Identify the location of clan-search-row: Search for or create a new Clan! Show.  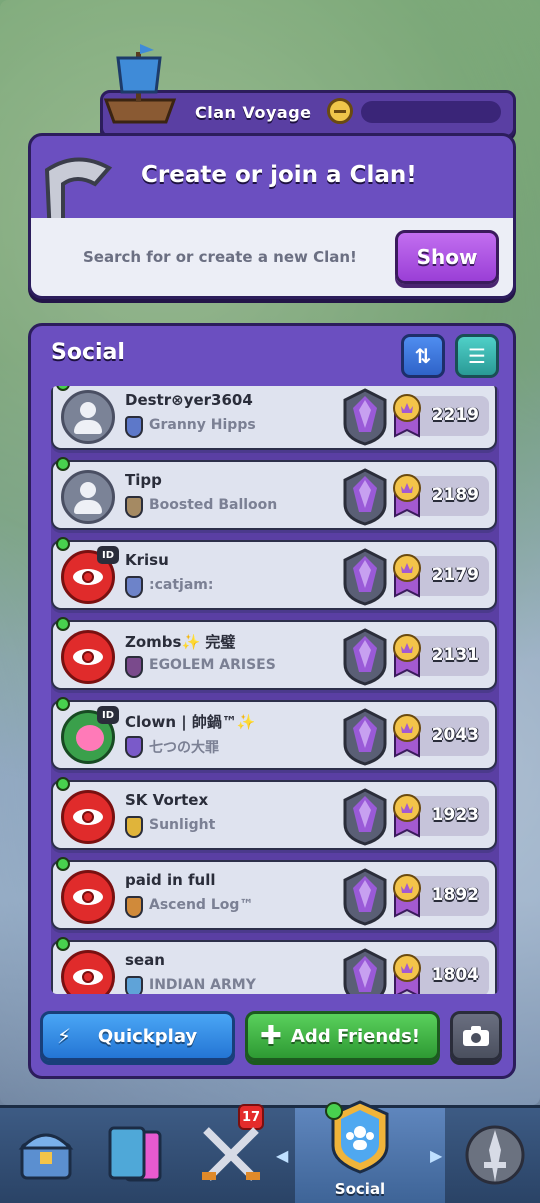
(272, 257).